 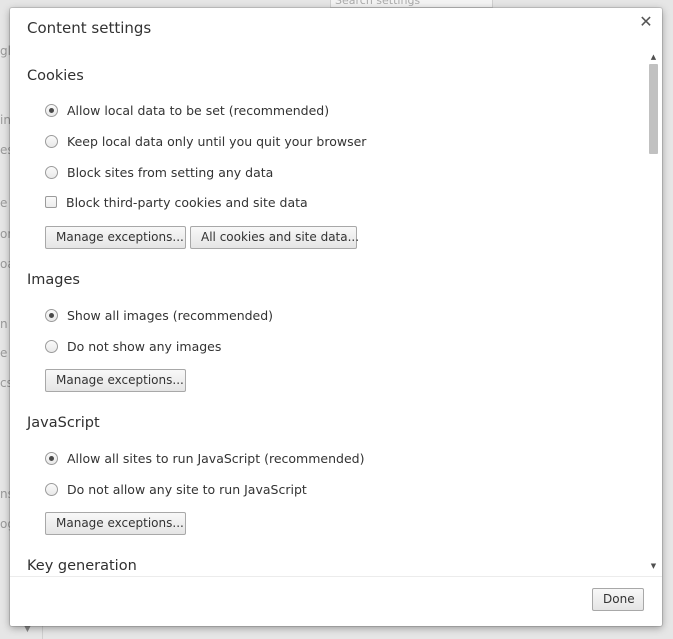 I want to click on radio-cookies-allow: Allow local data to be set (recommended), so click(x=187, y=110).